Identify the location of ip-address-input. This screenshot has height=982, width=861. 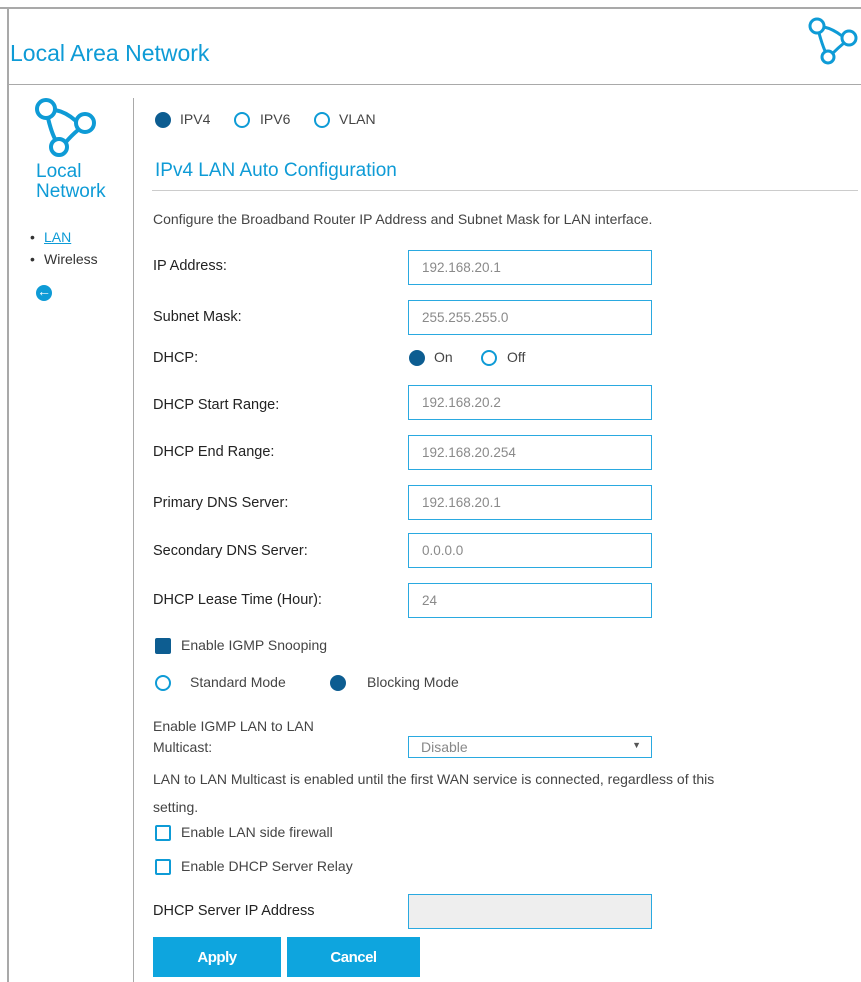
(530, 267).